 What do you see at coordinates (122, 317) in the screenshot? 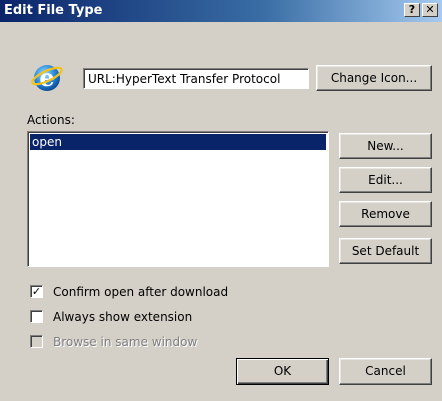
I see `always-show-extension-label: Always show extension` at bounding box center [122, 317].